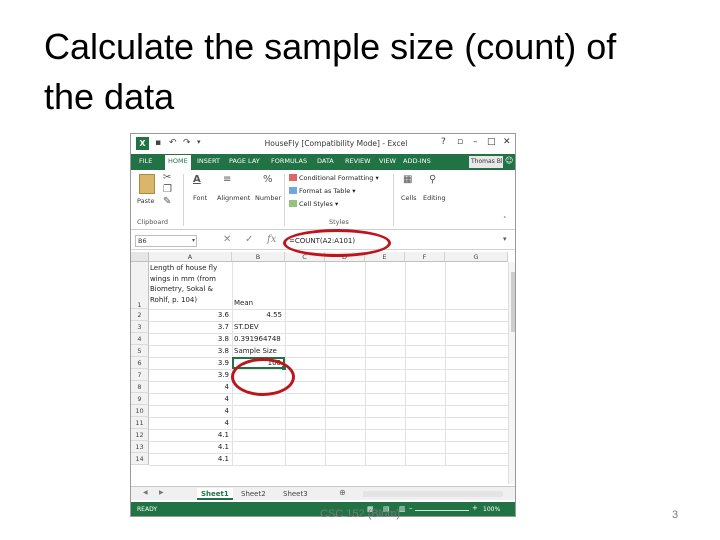  Describe the element at coordinates (140, 351) in the screenshot. I see `row-header: 5` at that location.